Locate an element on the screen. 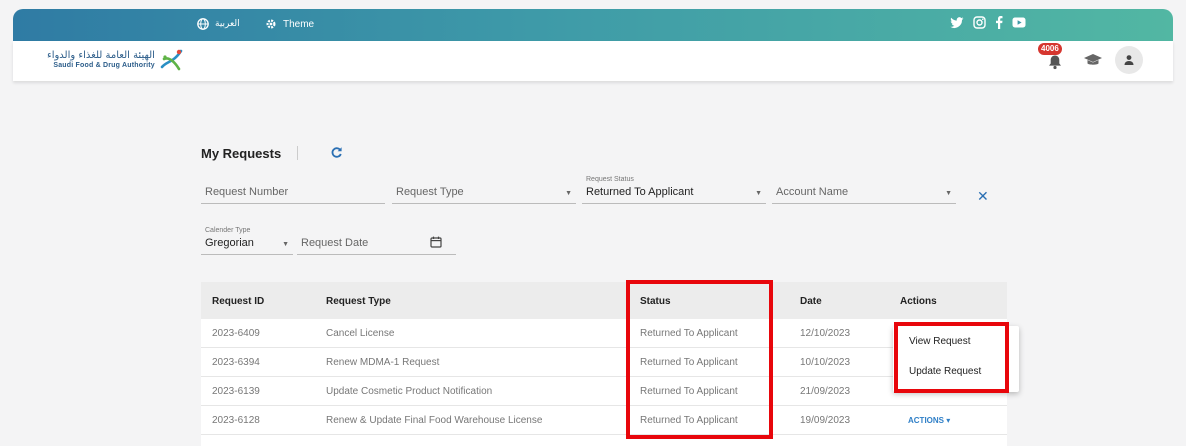  cell-request-id: 2023-6139 is located at coordinates (236, 391).